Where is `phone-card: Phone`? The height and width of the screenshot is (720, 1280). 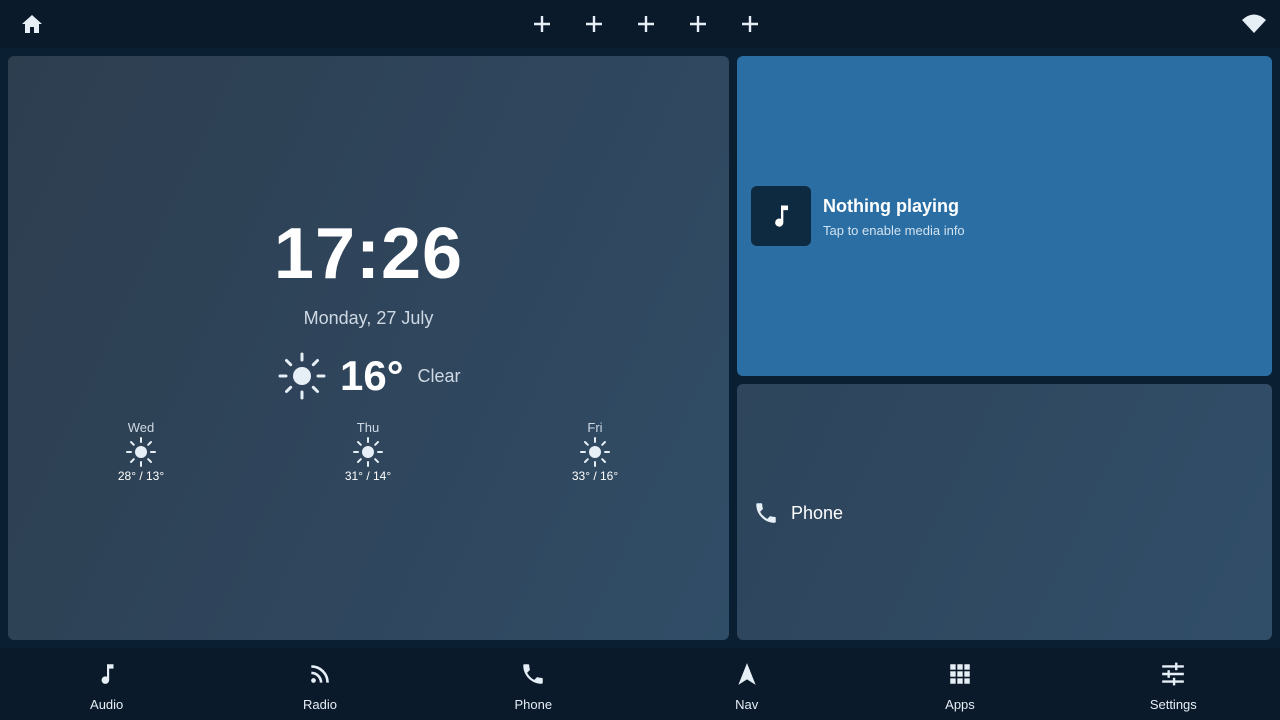 phone-card: Phone is located at coordinates (1004, 512).